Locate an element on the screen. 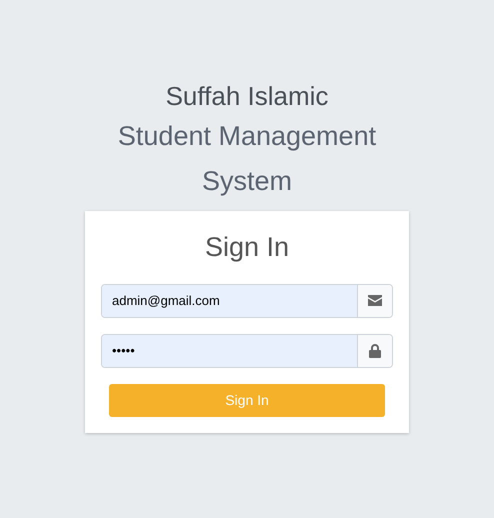 The width and height of the screenshot is (494, 518). email-field: admin@gmail.com is located at coordinates (247, 301).